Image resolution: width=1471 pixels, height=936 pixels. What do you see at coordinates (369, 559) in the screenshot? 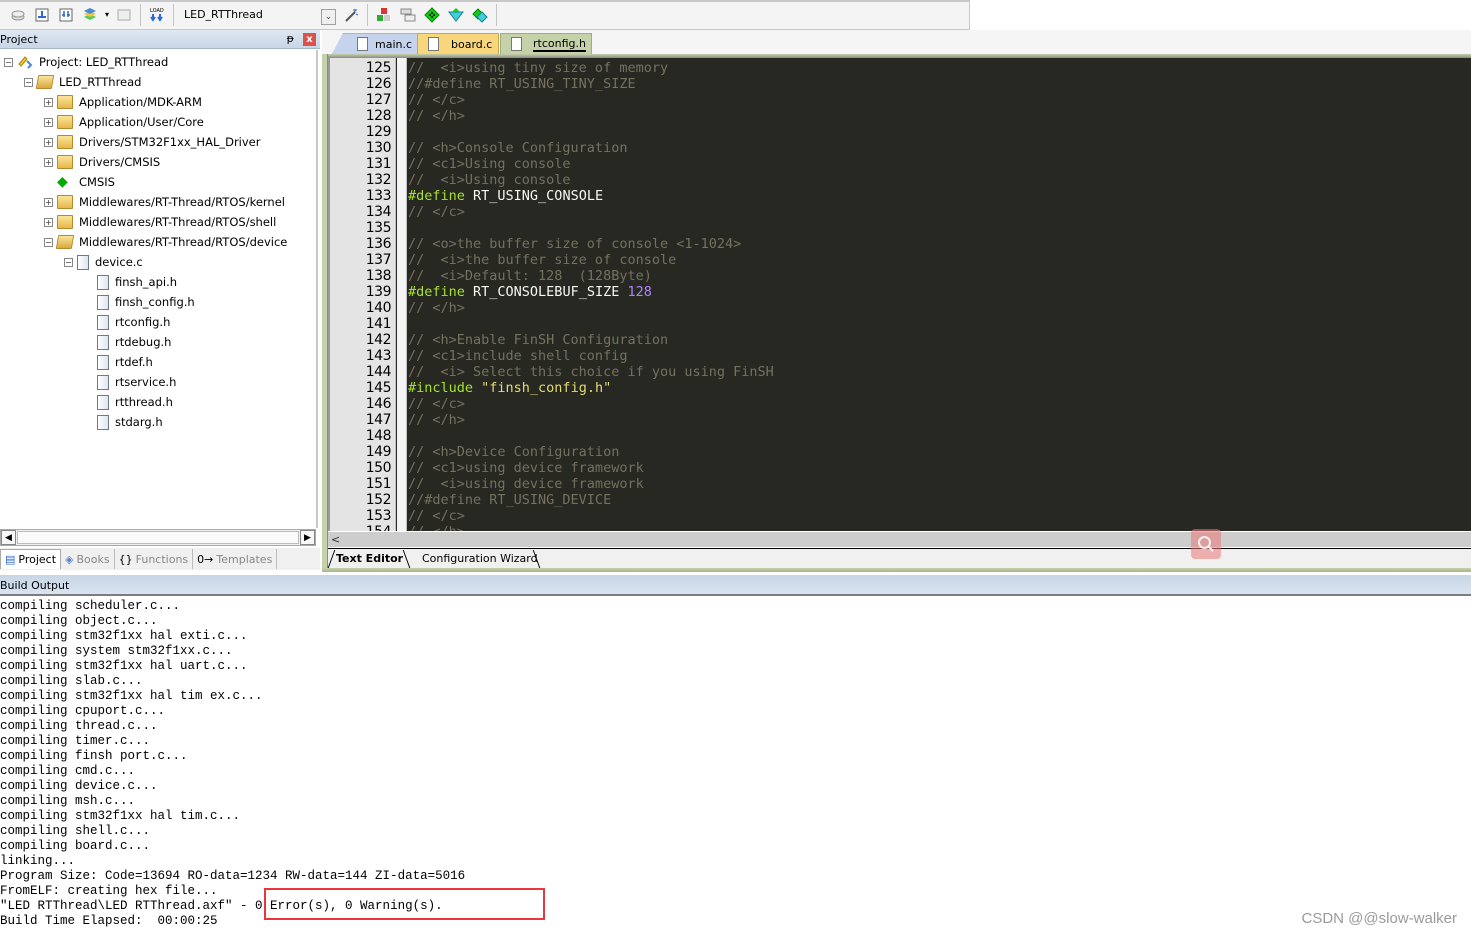
I see `tab-text-editor: Text Editor` at bounding box center [369, 559].